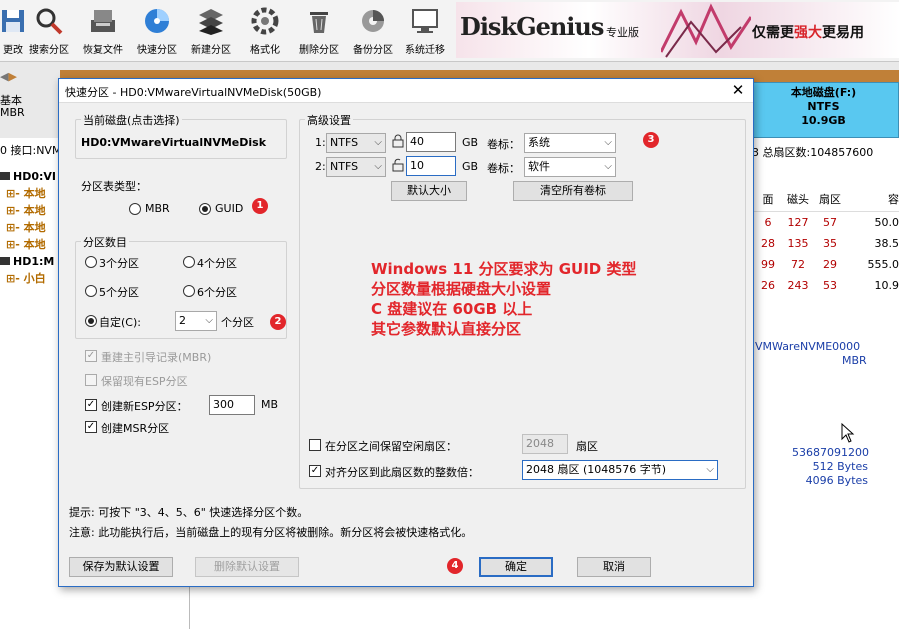 This screenshot has height=629, width=899. Describe the element at coordinates (798, 243) in the screenshot. I see `table-cell: 135` at that location.